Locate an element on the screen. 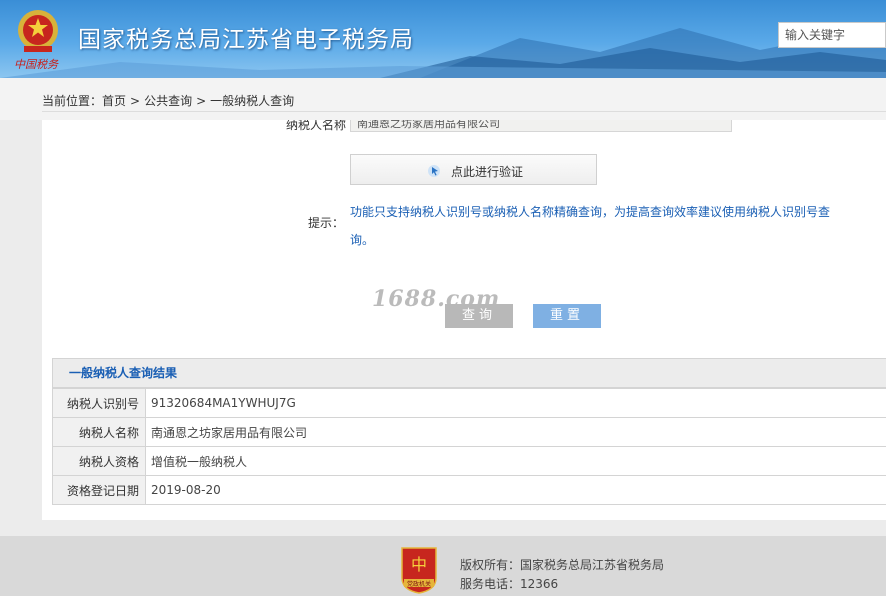 This screenshot has width=886, height=596. site-title: 国家税务总局江苏省电子税务局 is located at coordinates (246, 40).